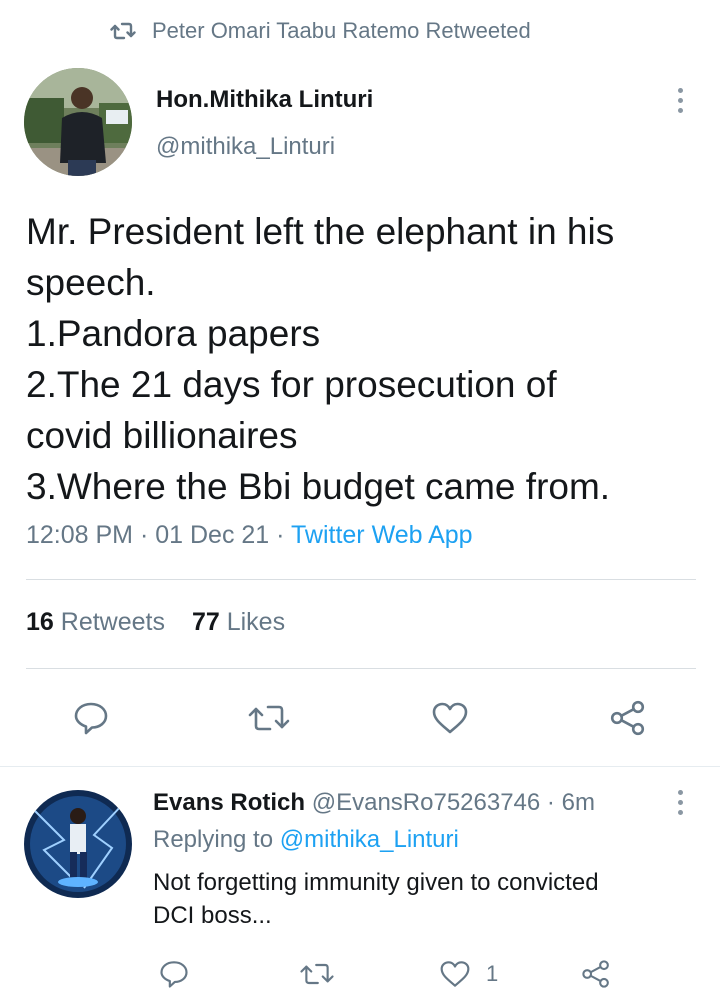 This screenshot has height=1005, width=720. I want to click on replying-to-label: Replying to, so click(213, 839).